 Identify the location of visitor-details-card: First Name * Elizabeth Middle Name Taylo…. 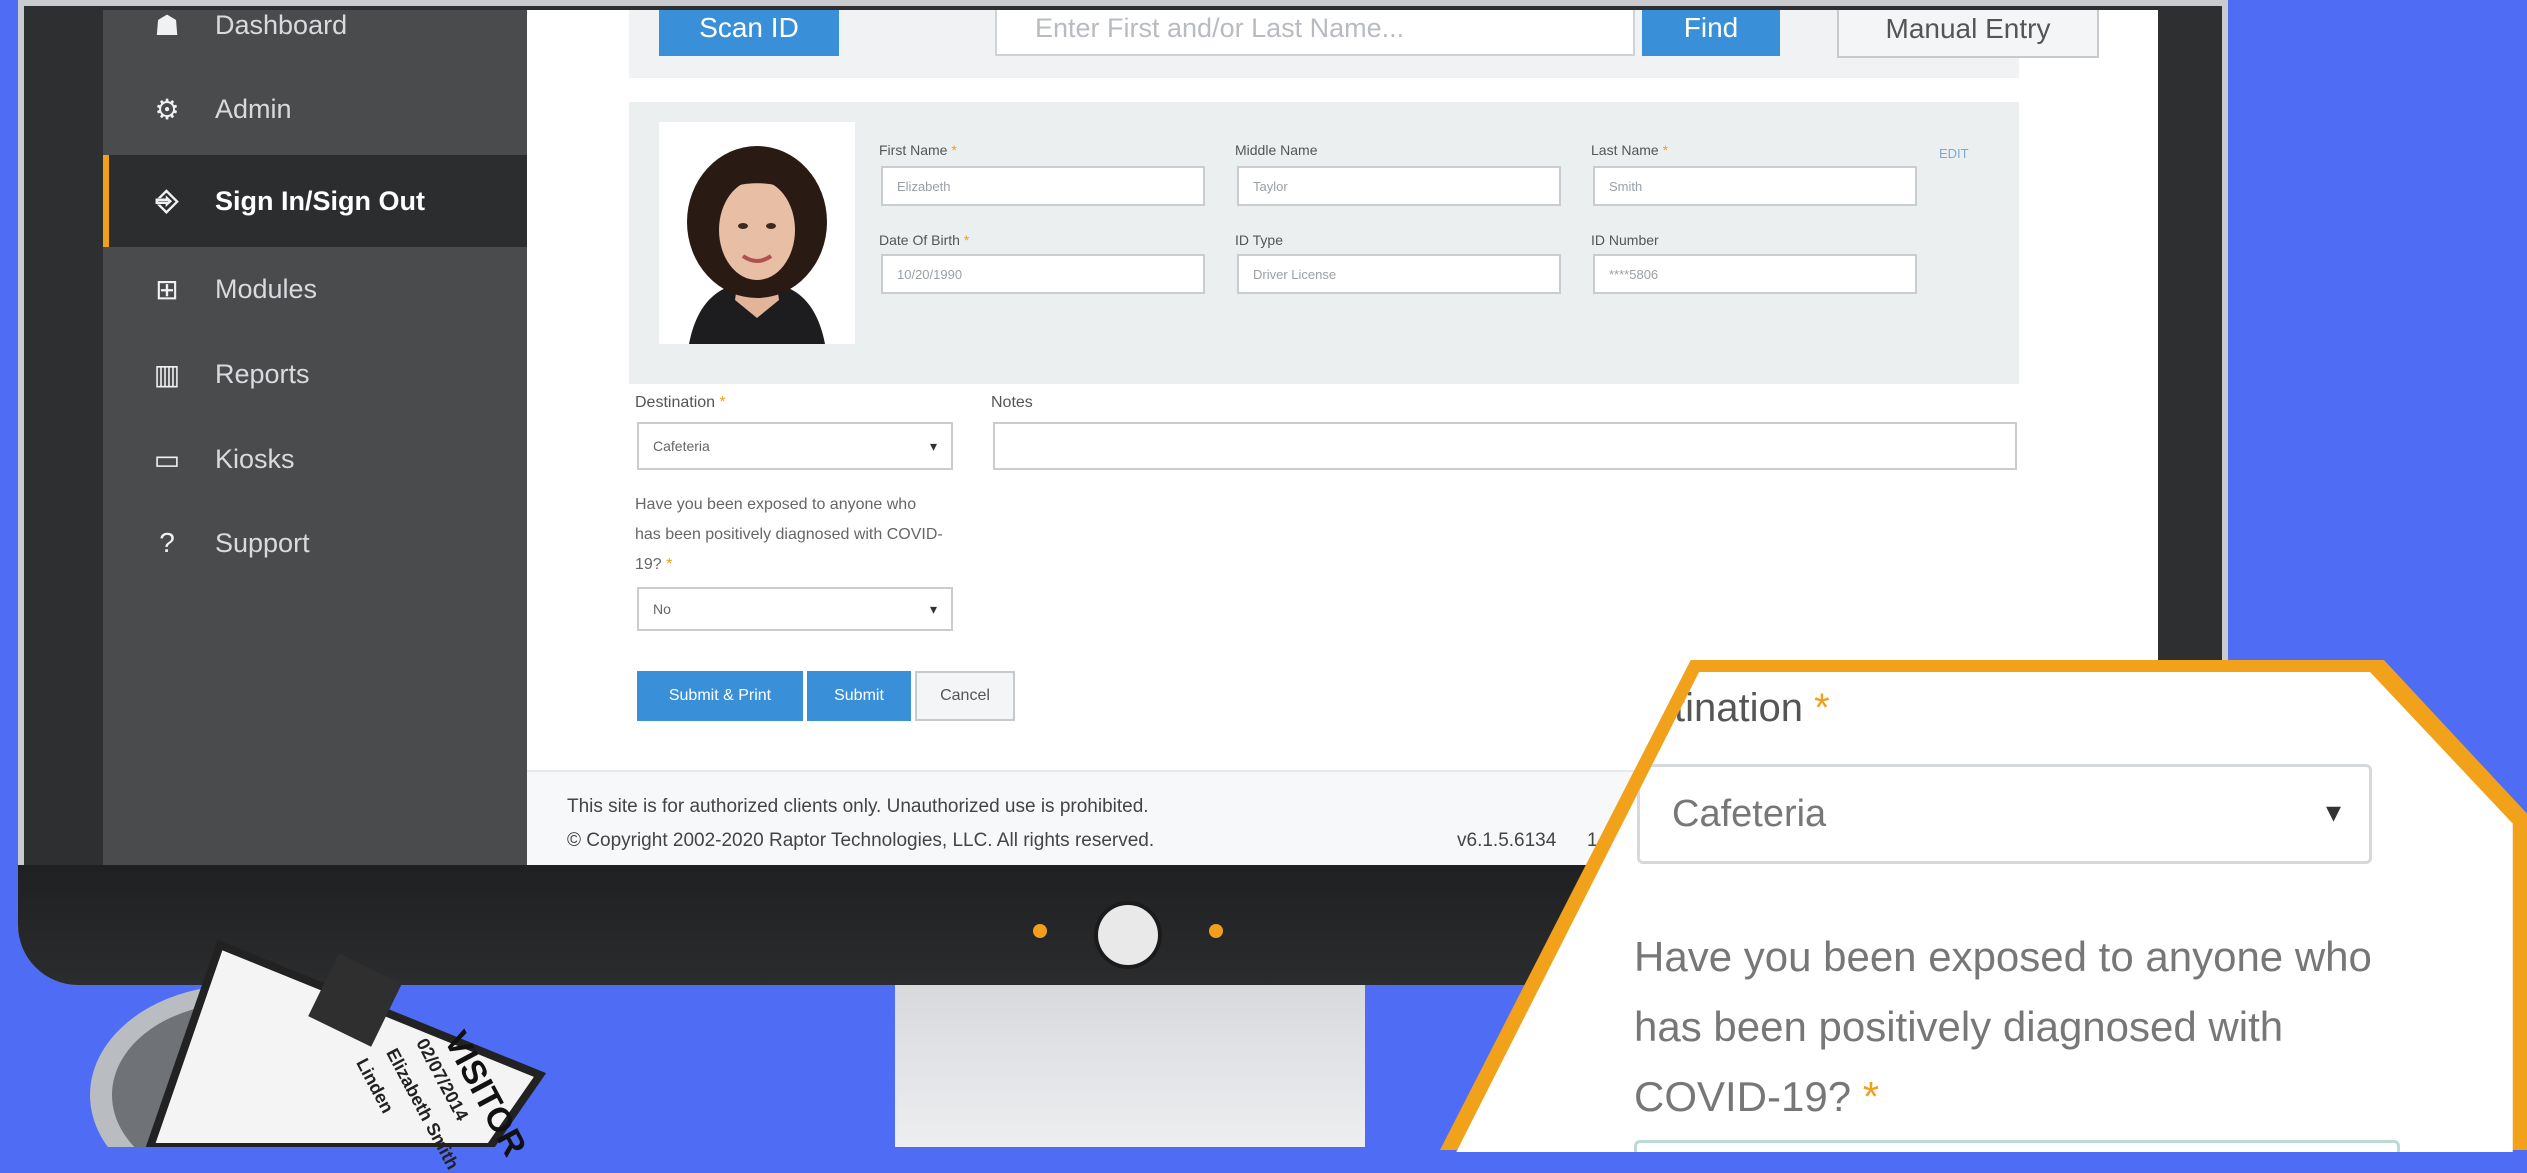
(1324, 243).